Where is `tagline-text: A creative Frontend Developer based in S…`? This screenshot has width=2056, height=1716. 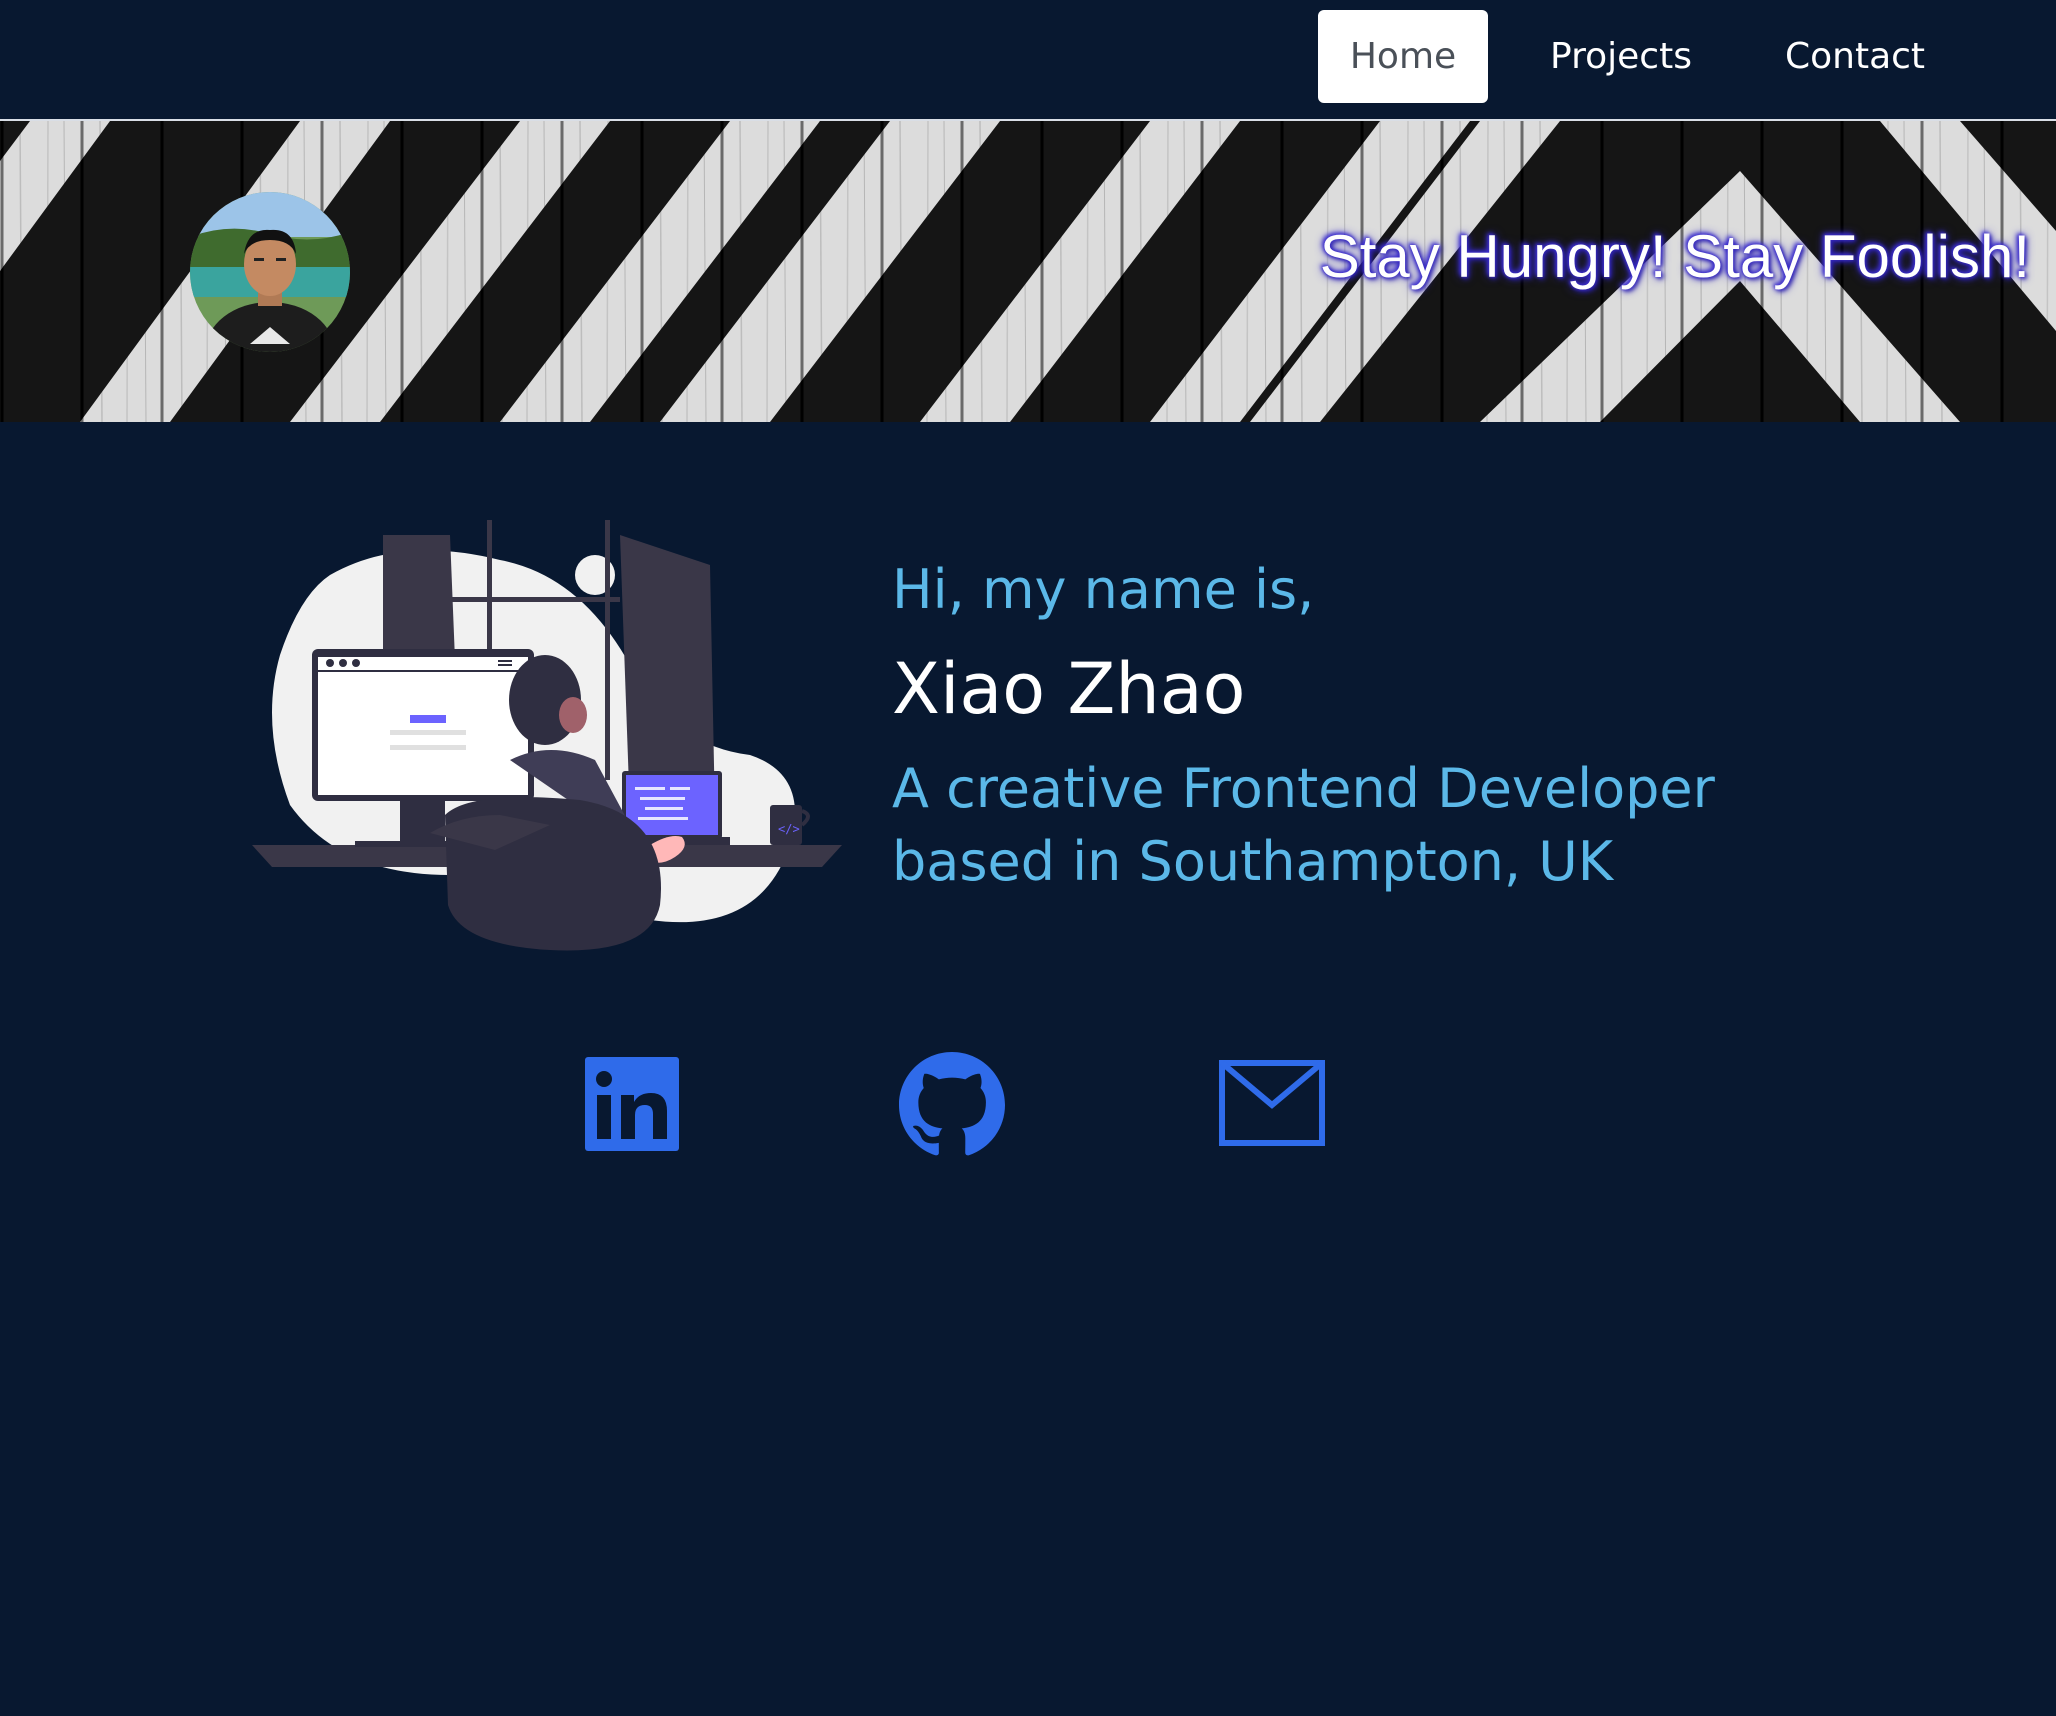
tagline-text: A creative Frontend Developer based in S… is located at coordinates (1303, 825).